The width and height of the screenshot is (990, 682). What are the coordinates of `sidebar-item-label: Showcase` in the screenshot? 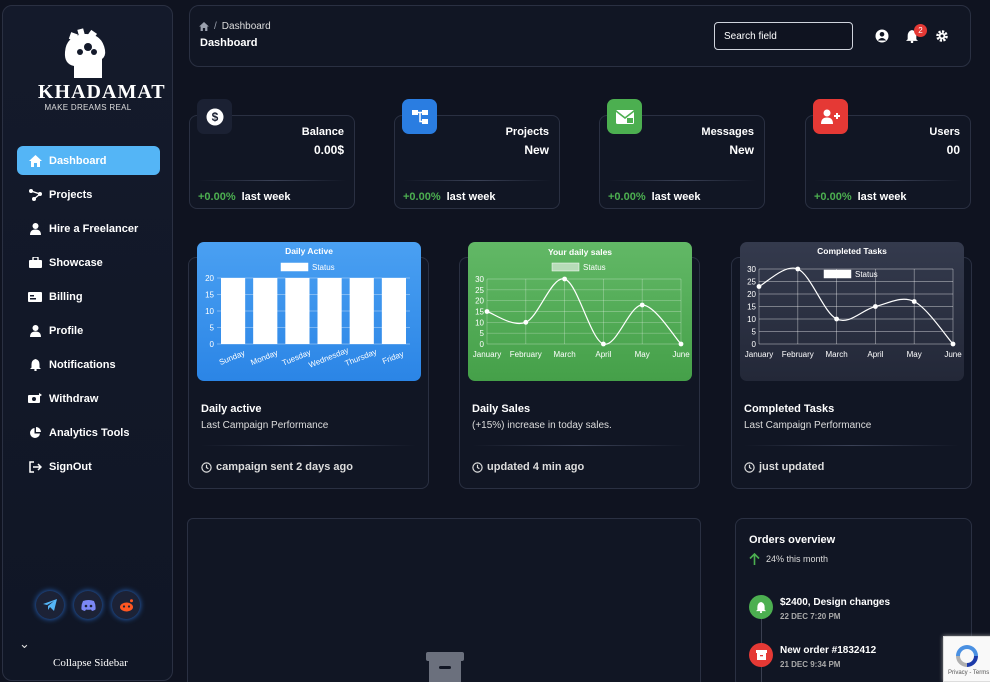 It's located at (76, 262).